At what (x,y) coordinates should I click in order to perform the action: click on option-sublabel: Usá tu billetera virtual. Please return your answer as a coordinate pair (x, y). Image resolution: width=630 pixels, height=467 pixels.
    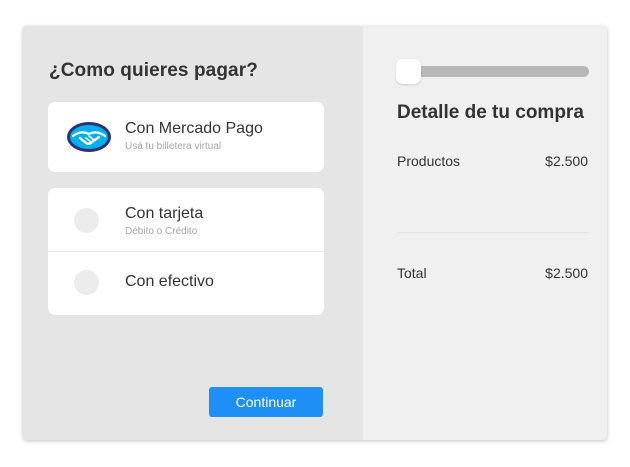
    Looking at the image, I should click on (173, 146).